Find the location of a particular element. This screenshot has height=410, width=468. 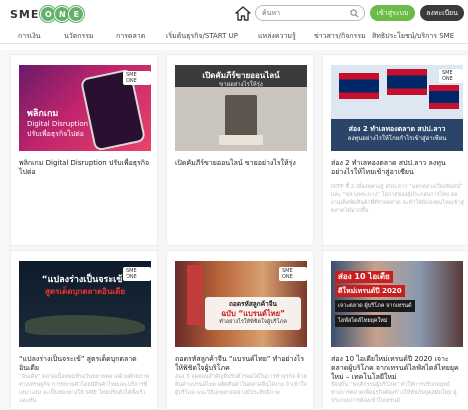

top-bar: SME O N E เข้าสู่ระบบ ลงทะเบียน is located at coordinates (234, 14).